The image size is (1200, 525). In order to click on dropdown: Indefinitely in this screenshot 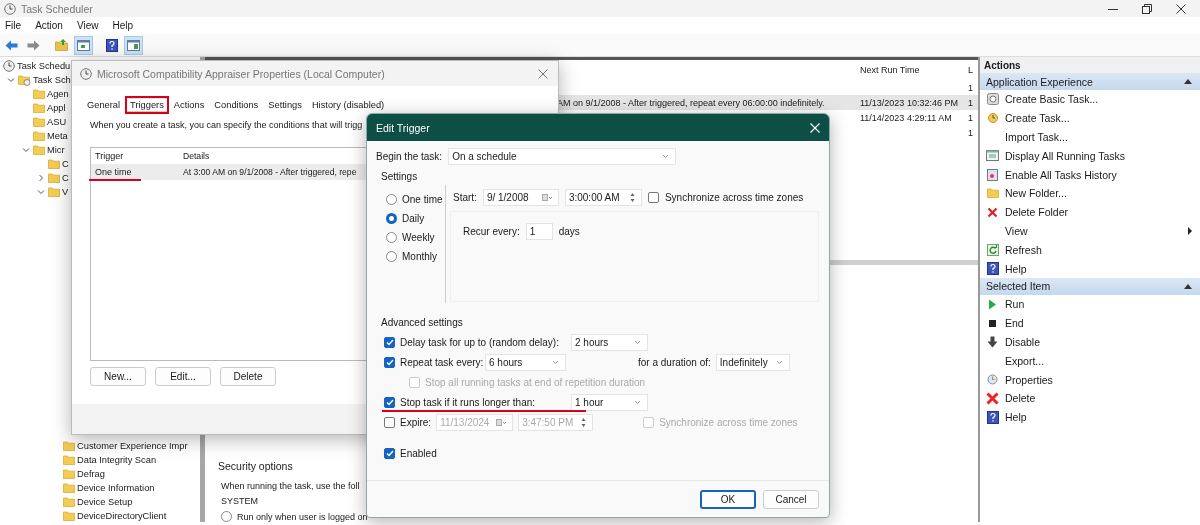, I will do `click(752, 362)`.